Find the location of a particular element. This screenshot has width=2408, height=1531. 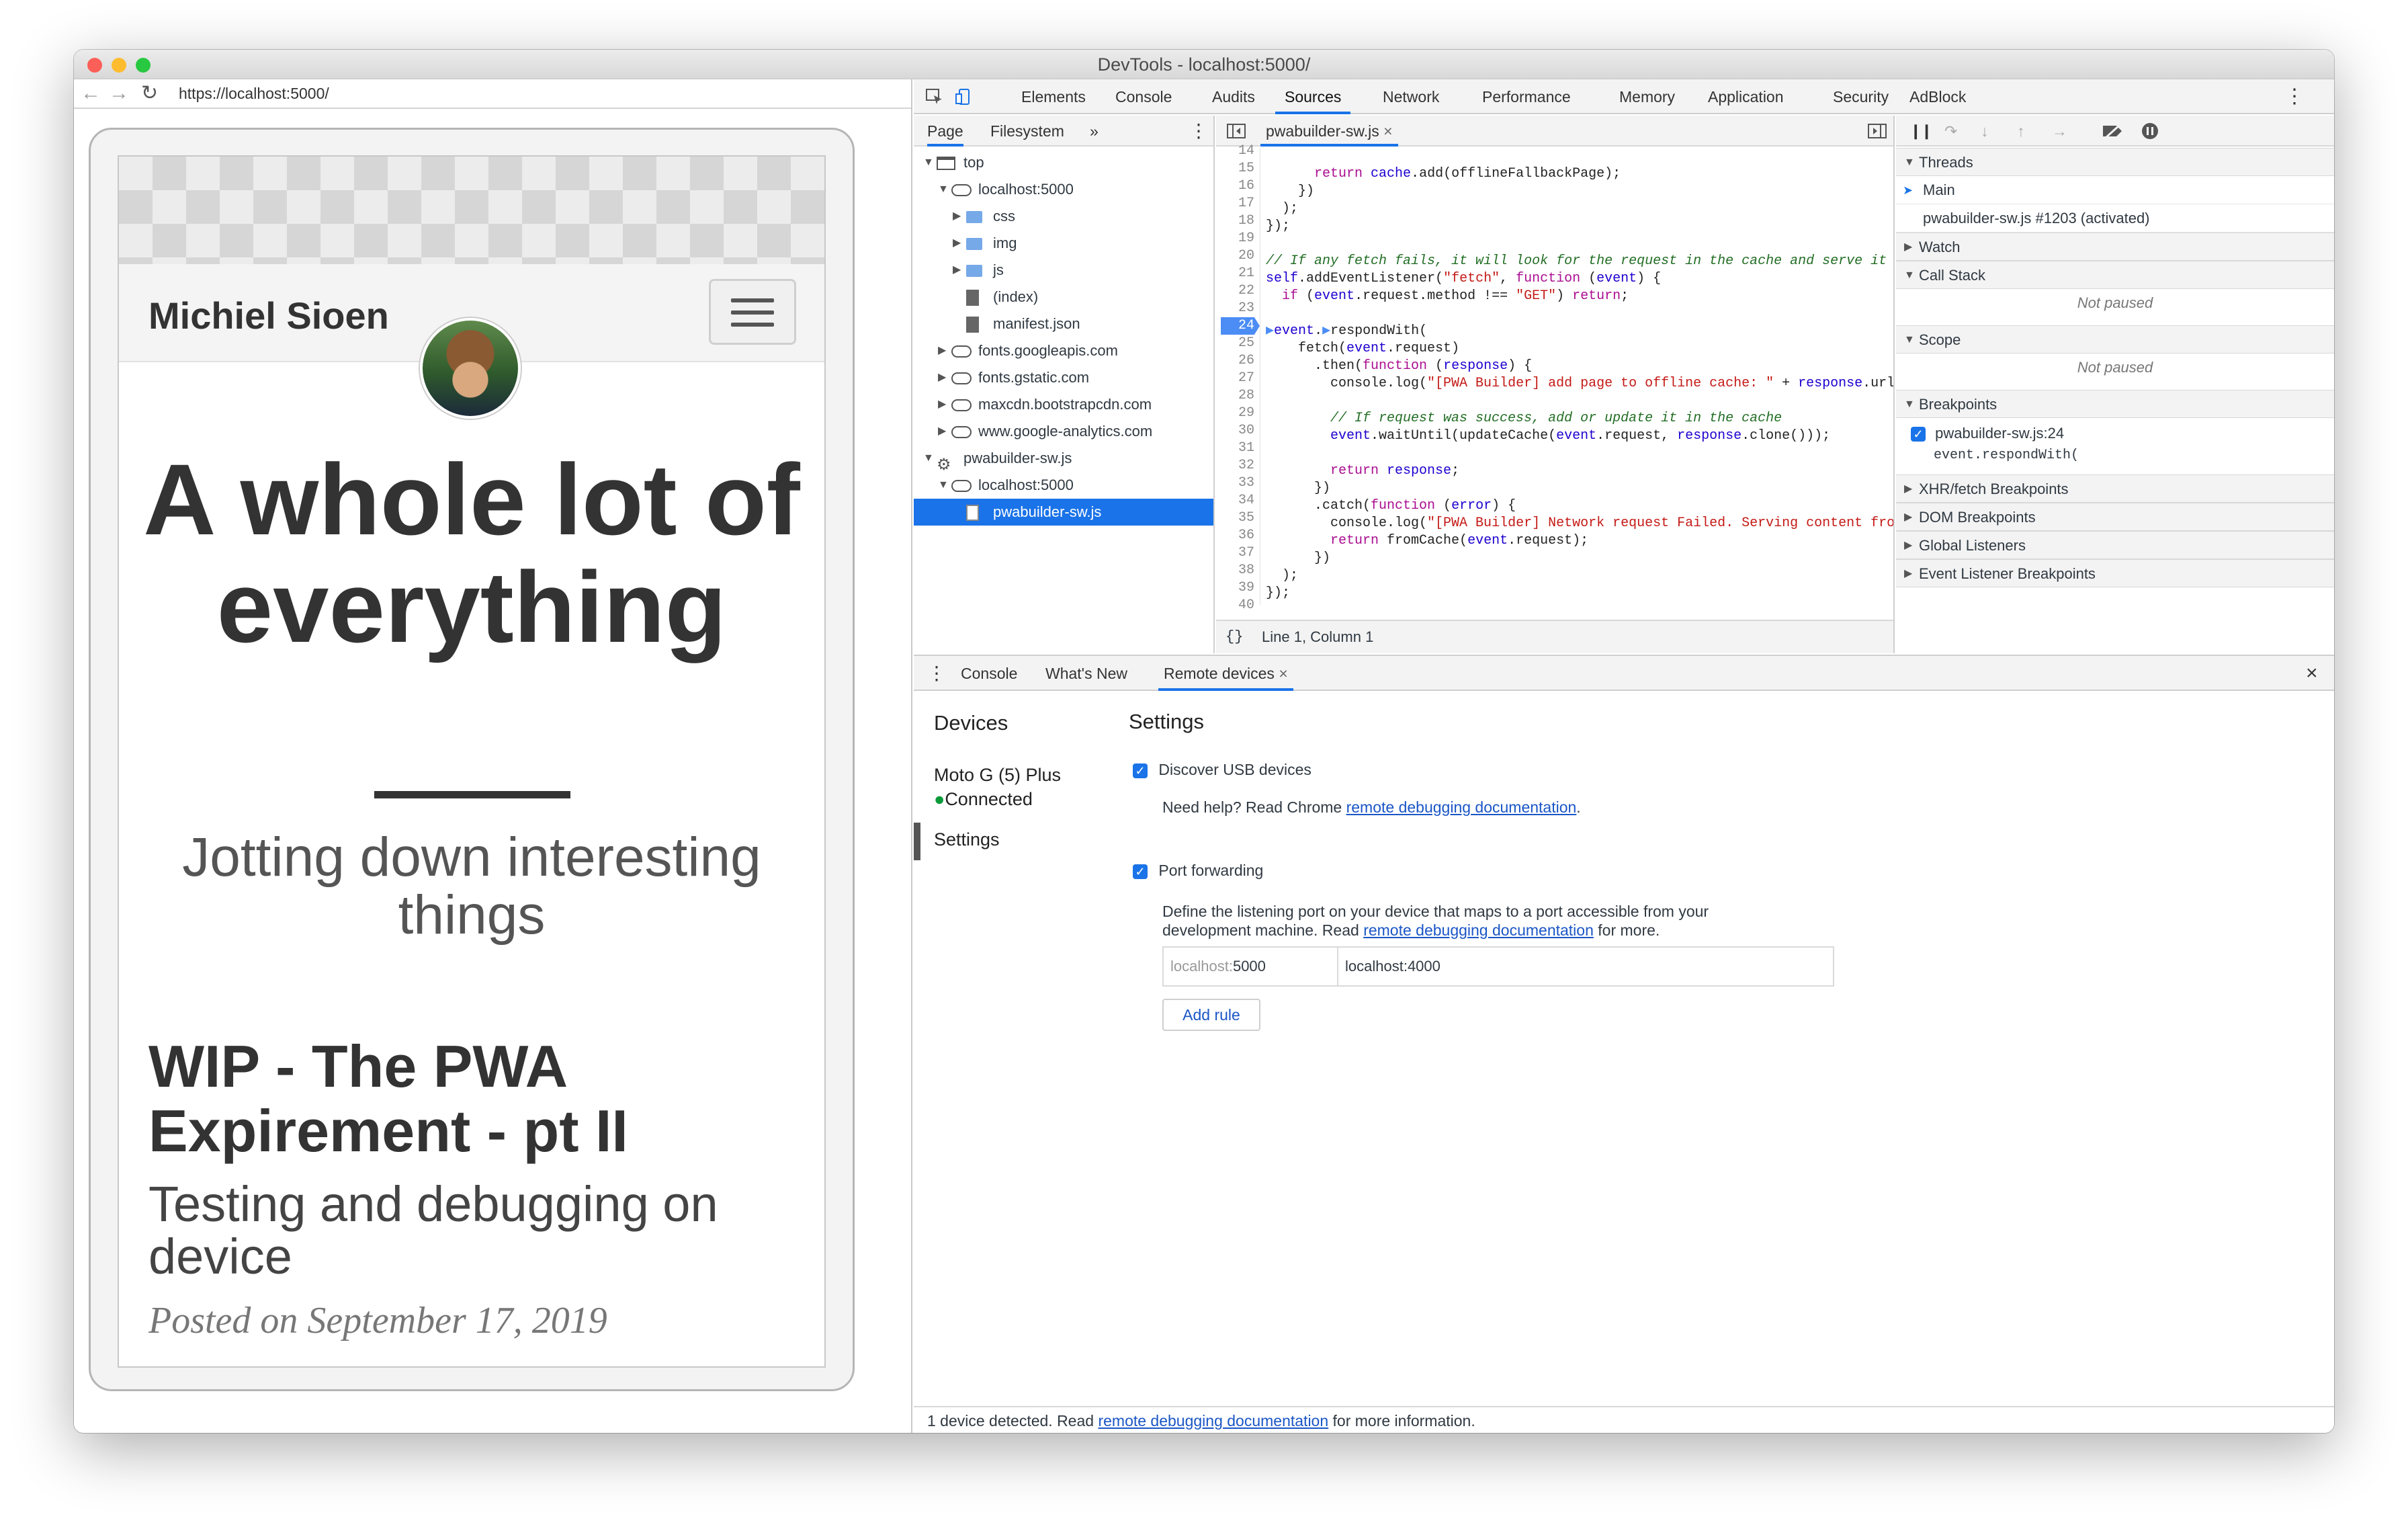

reload-icon: ↻ is located at coordinates (149, 93).